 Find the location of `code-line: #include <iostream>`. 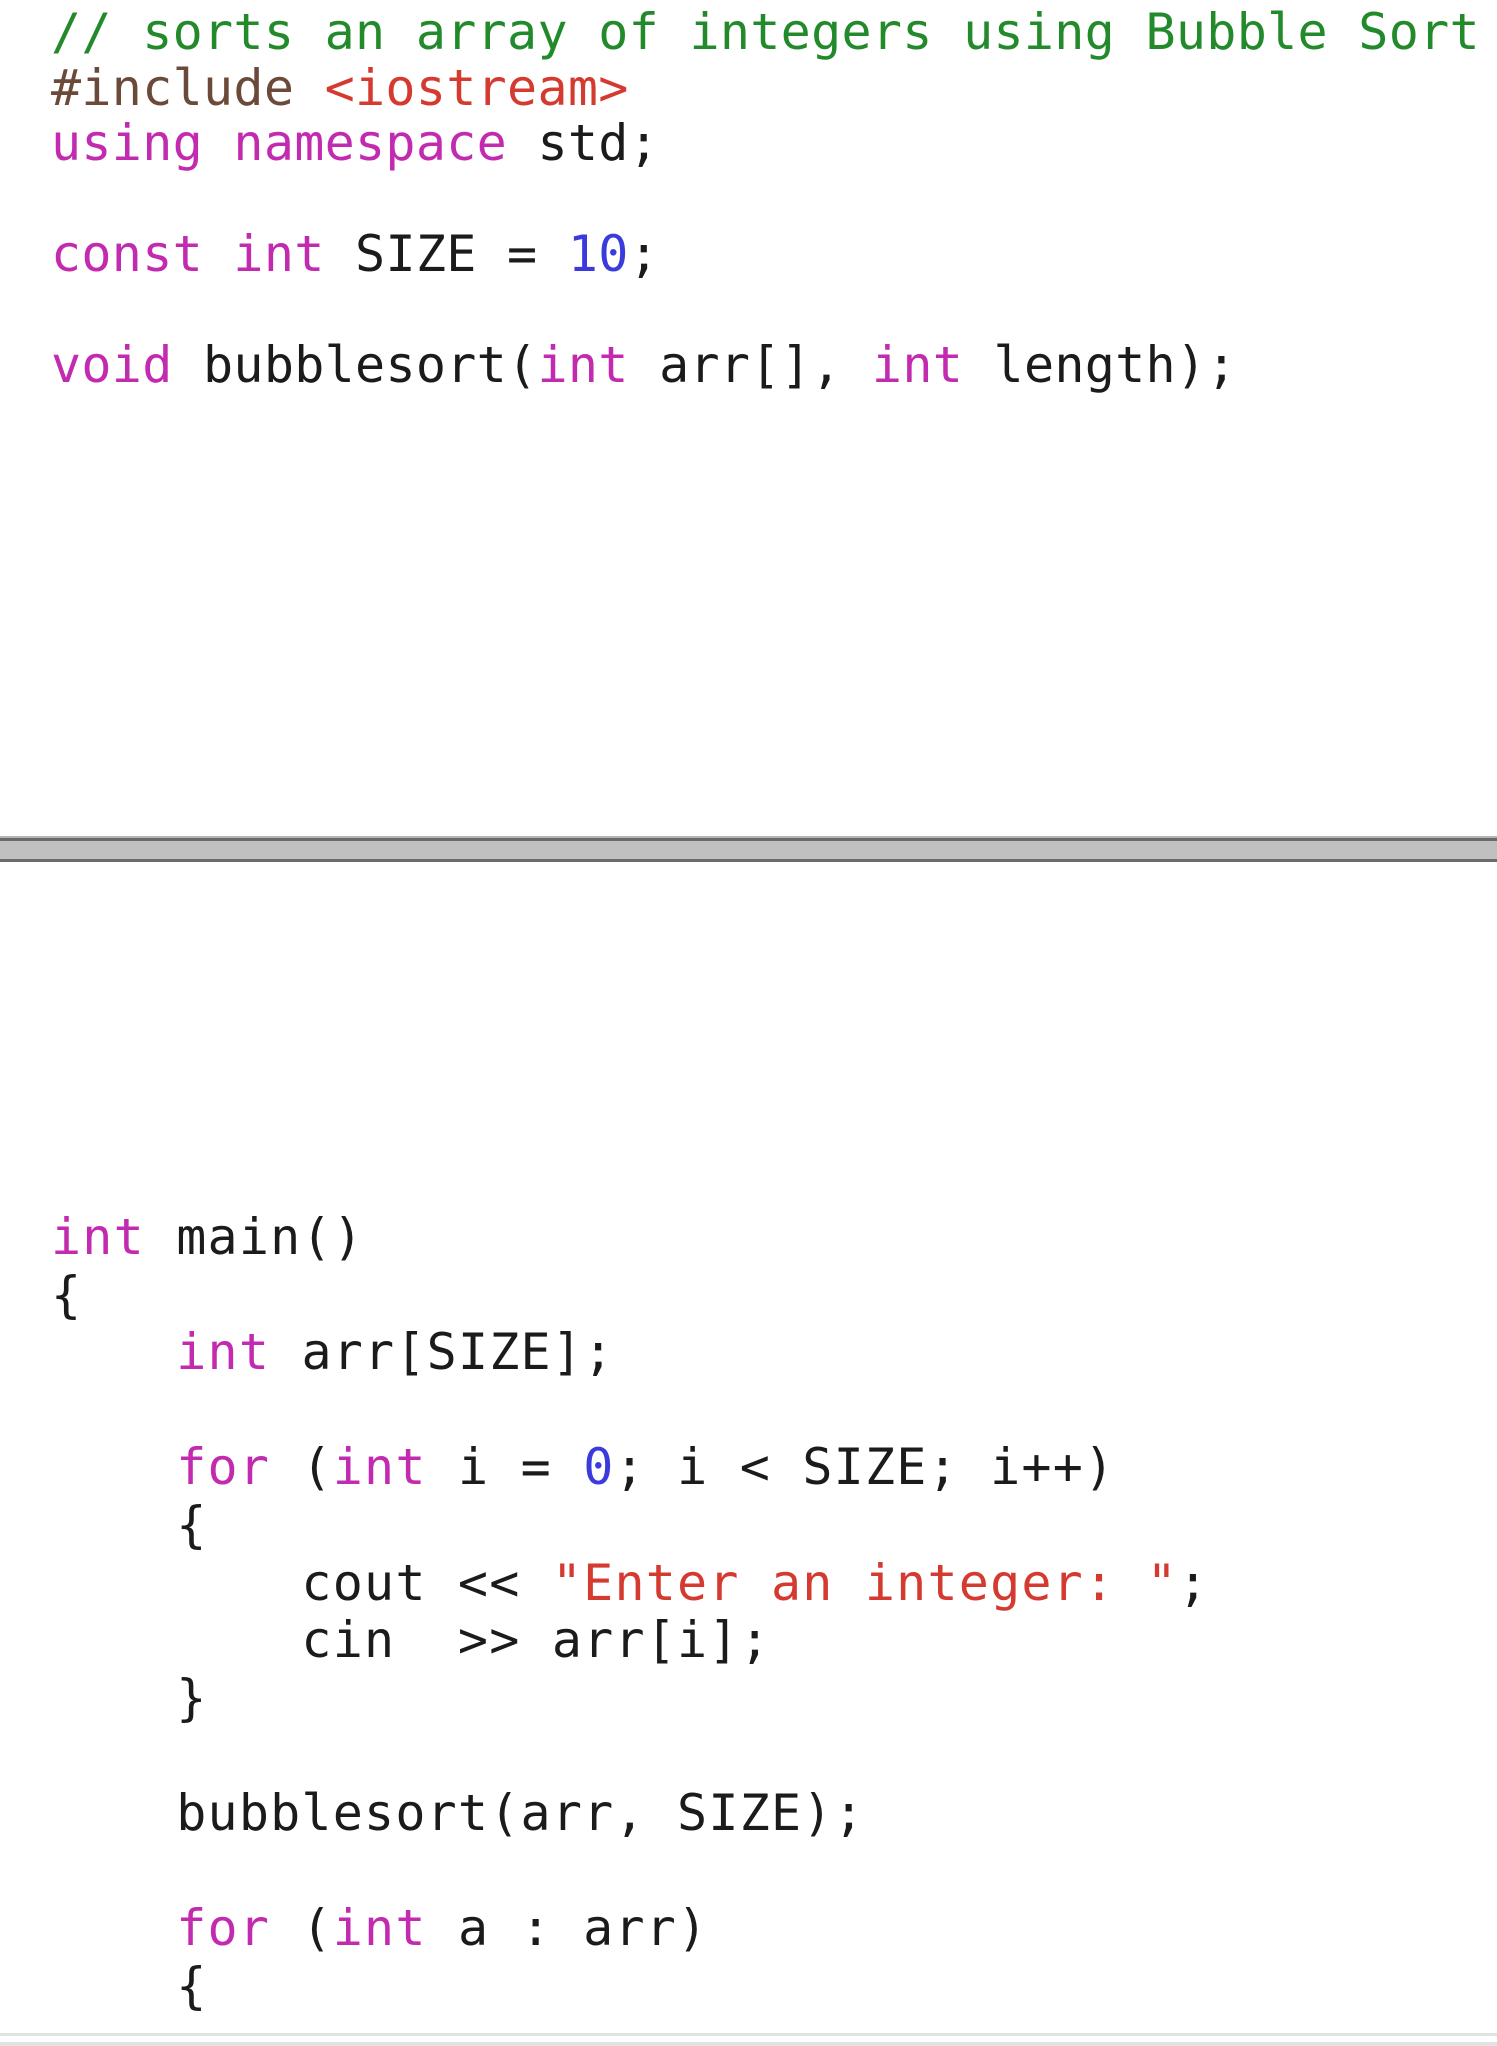

code-line: #include <iostream> is located at coordinates (765, 87).